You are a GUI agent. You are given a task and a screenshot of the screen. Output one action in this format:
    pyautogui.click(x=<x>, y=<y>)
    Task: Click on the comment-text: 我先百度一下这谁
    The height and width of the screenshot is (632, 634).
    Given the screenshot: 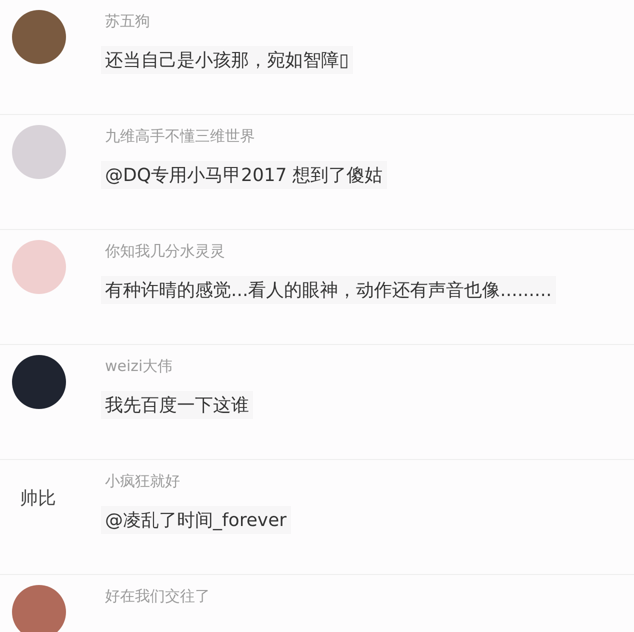 What is the action you would take?
    pyautogui.click(x=177, y=405)
    